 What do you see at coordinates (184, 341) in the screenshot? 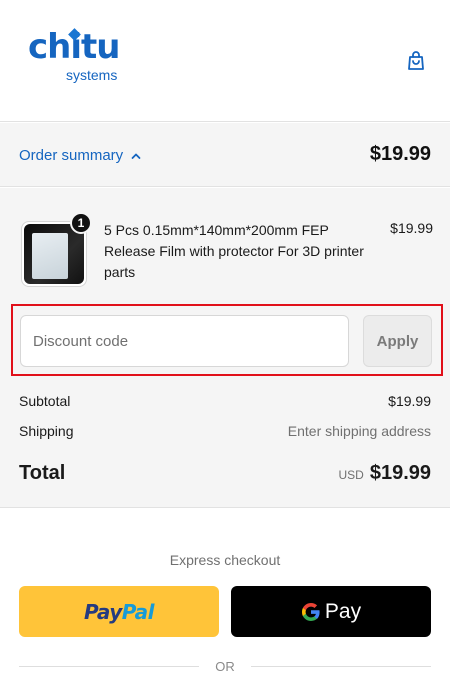
I see `discount-code-input` at bounding box center [184, 341].